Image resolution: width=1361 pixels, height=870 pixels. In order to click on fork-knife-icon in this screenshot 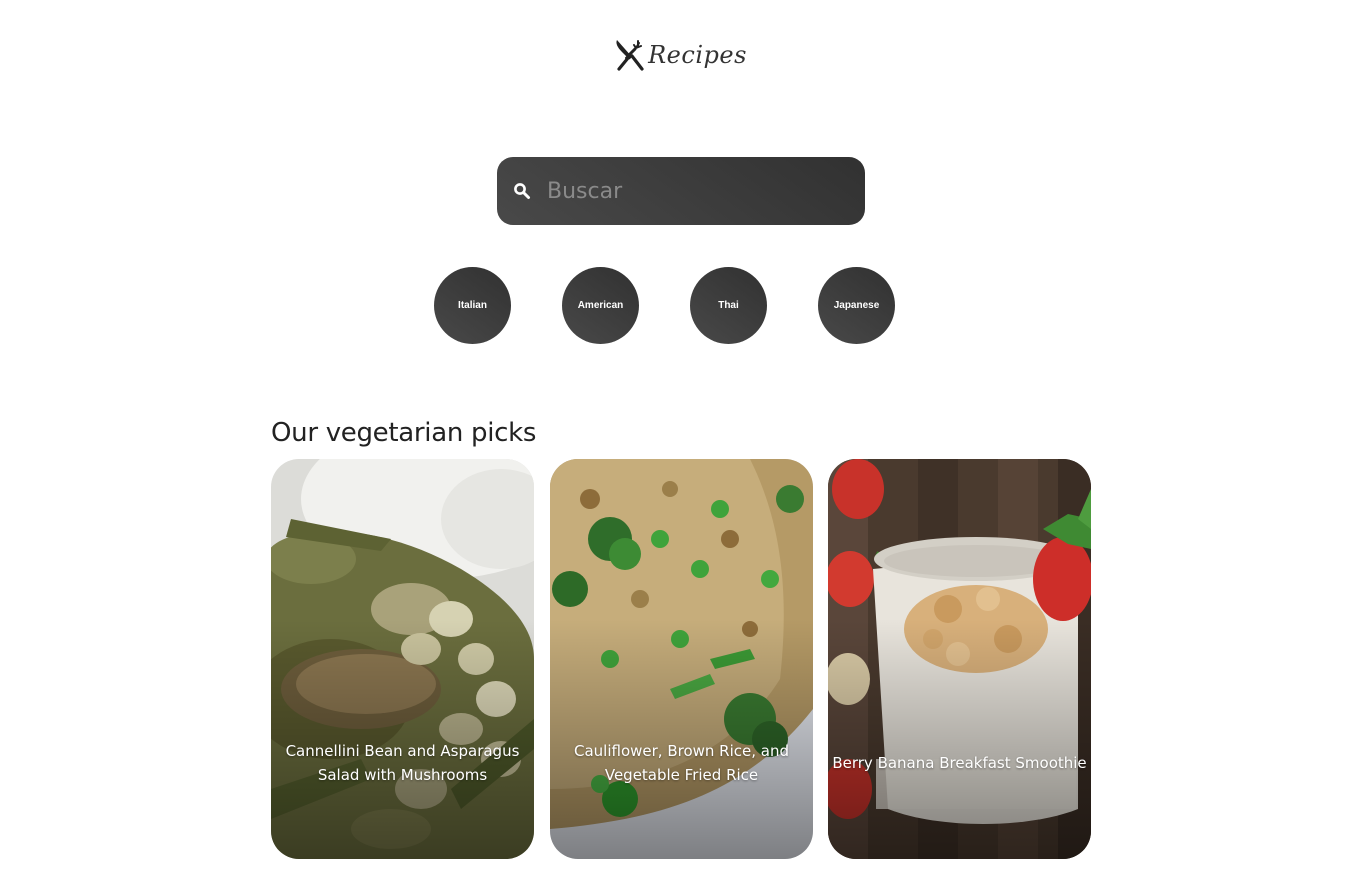, I will do `click(630, 55)`.